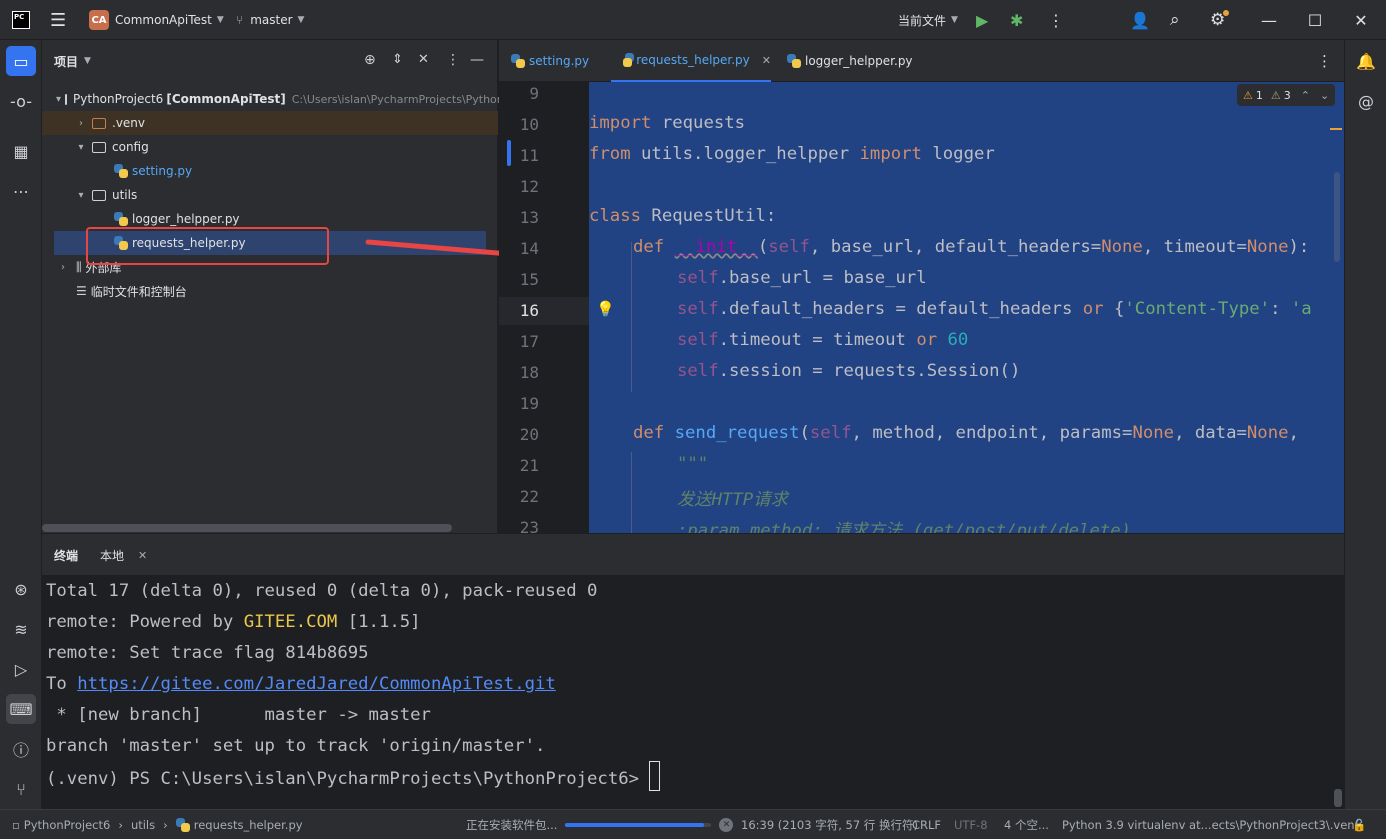 This screenshot has height=839, width=1386. Describe the element at coordinates (509, 153) in the screenshot. I see `vcs-change-marker` at that location.